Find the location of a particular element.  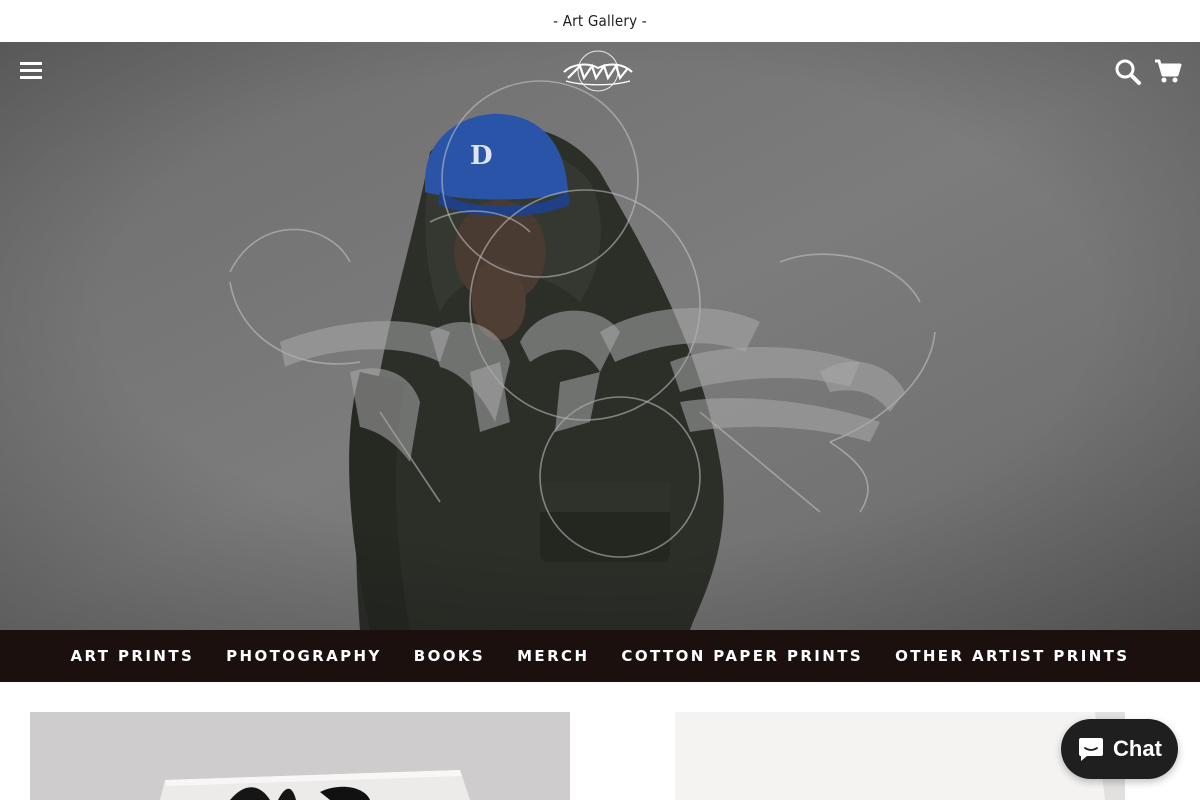

chat-button: Chat is located at coordinates (1119, 749).